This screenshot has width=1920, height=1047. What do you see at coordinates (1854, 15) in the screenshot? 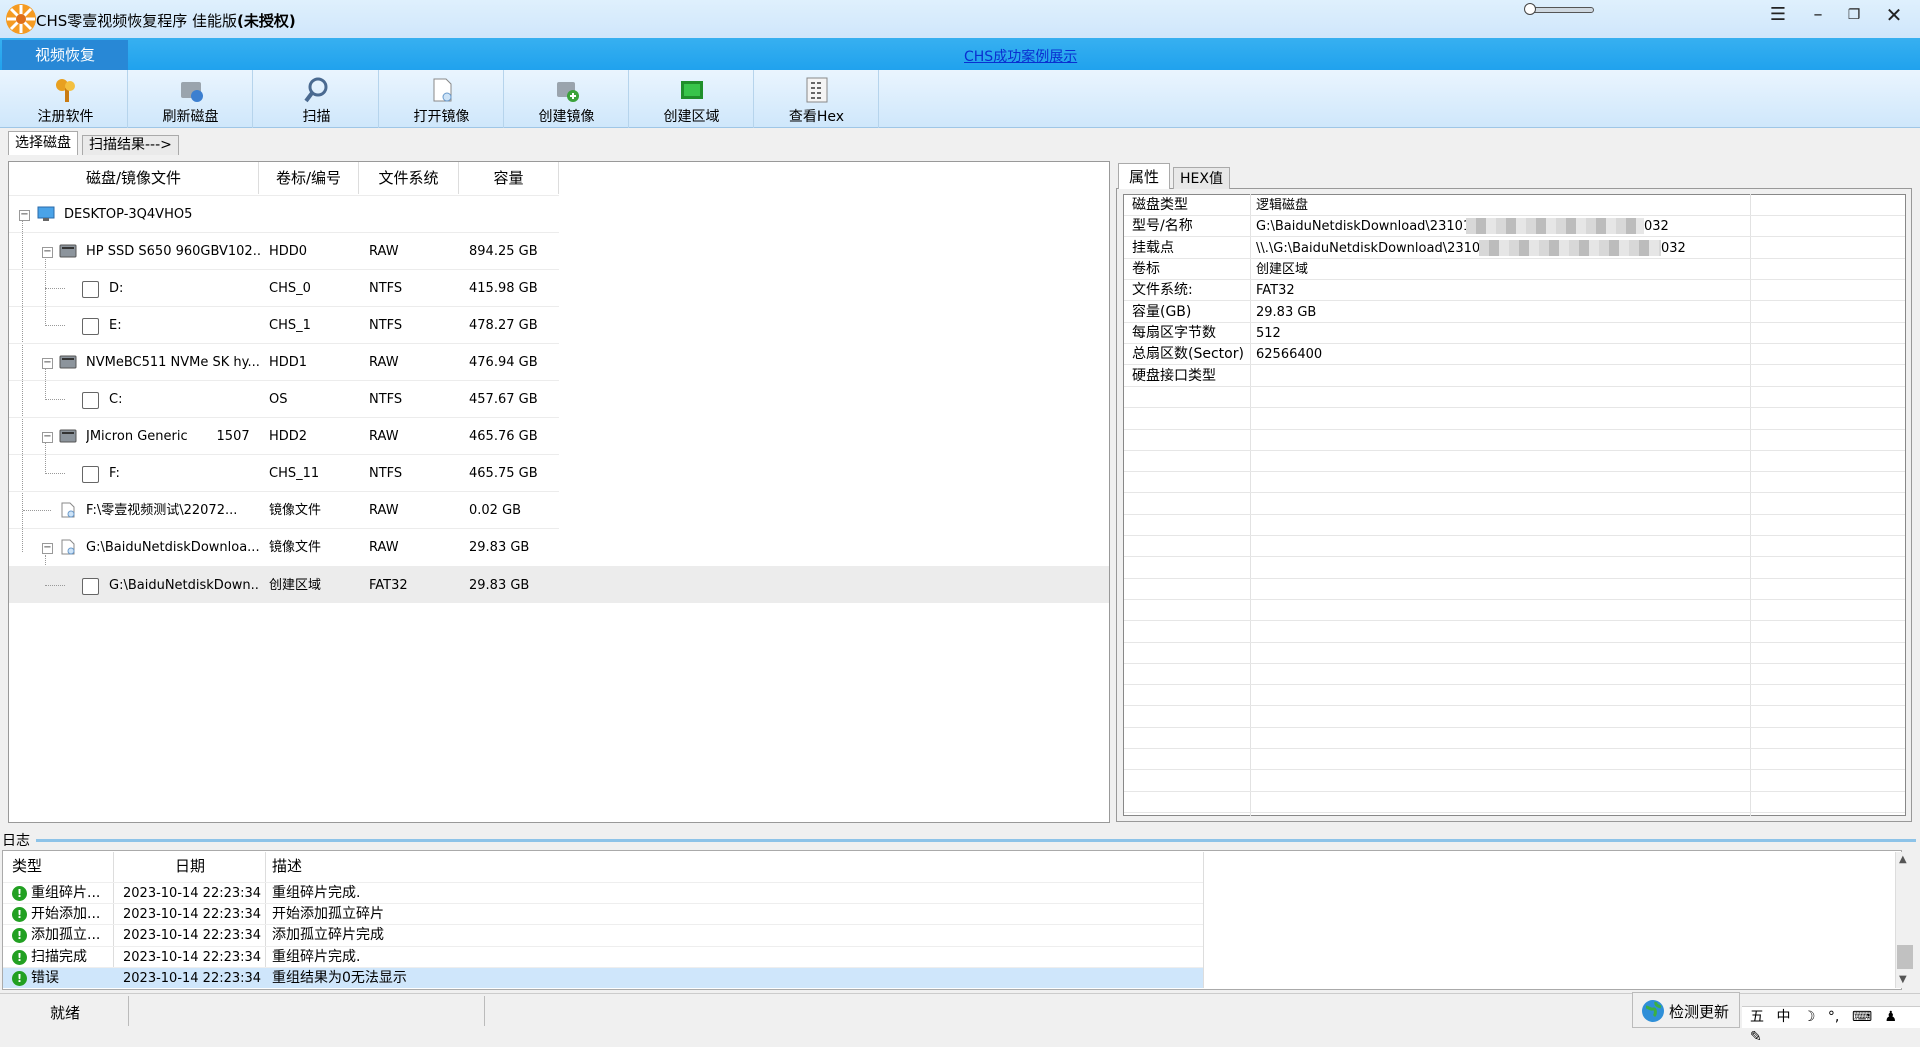
I see `maximize-button: ❐` at bounding box center [1854, 15].